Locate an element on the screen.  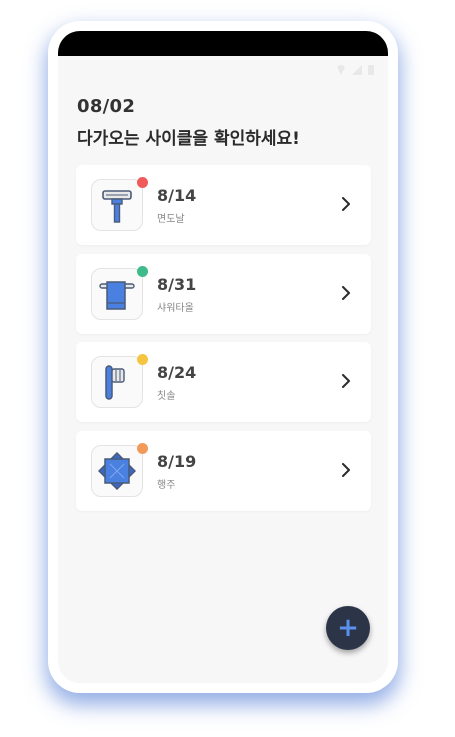
item-label: 면도날 is located at coordinates (171, 219).